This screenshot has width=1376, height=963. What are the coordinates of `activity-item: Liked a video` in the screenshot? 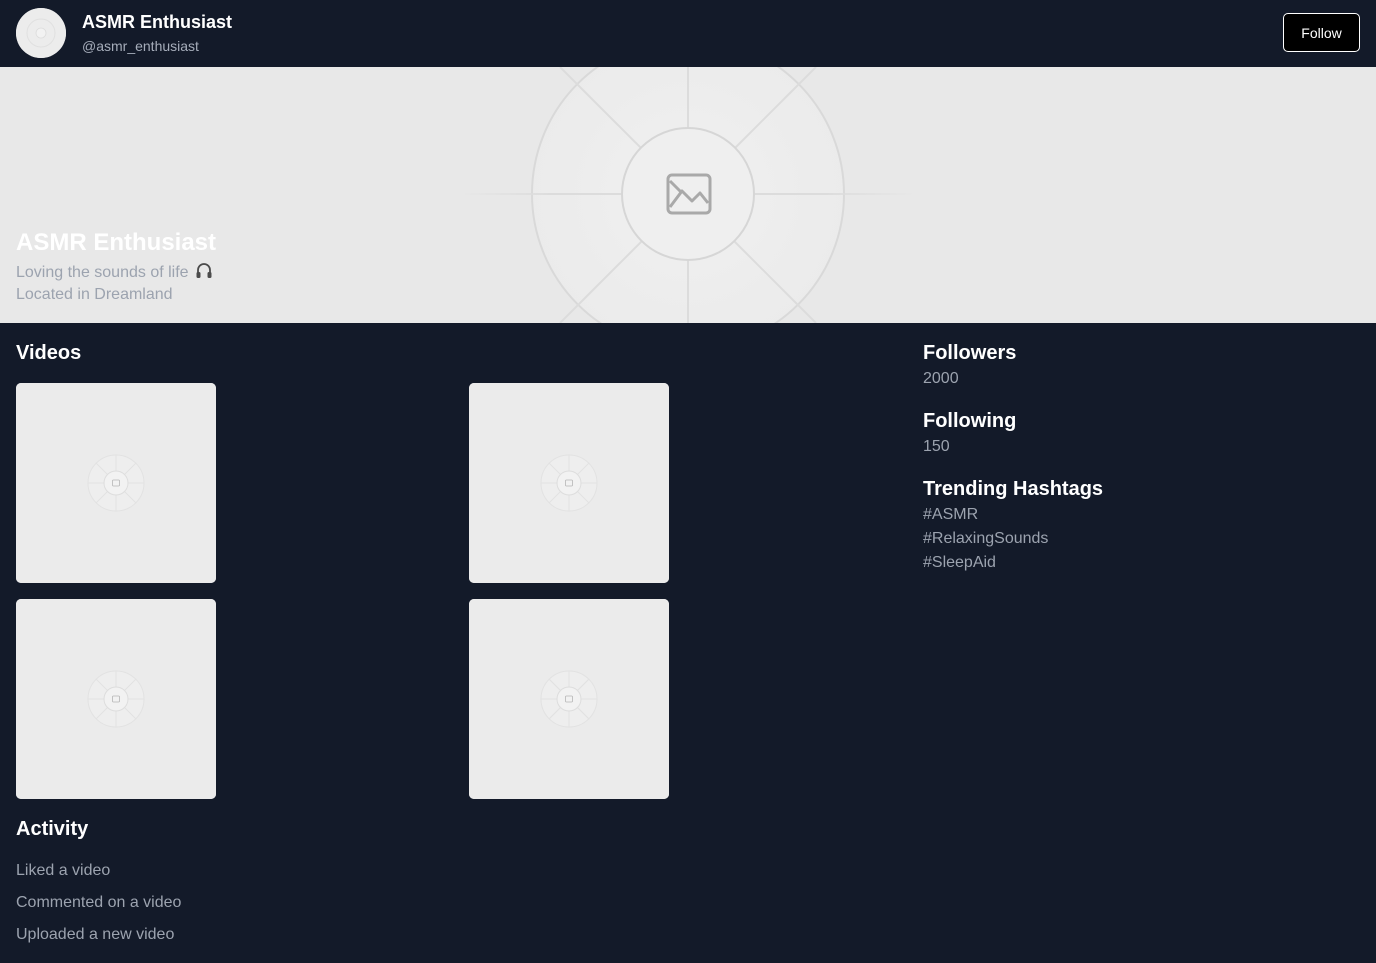 It's located at (63, 870).